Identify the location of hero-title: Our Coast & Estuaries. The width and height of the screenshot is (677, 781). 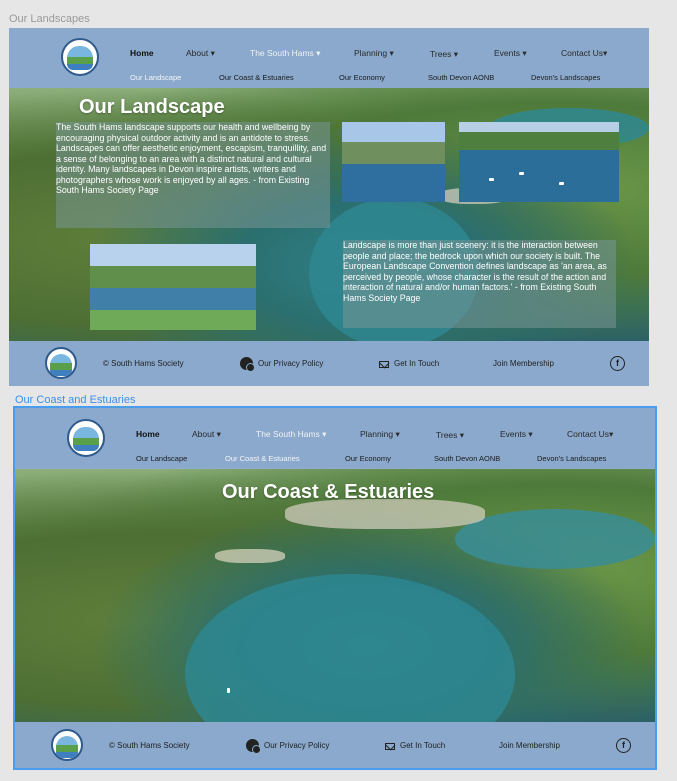
(328, 492).